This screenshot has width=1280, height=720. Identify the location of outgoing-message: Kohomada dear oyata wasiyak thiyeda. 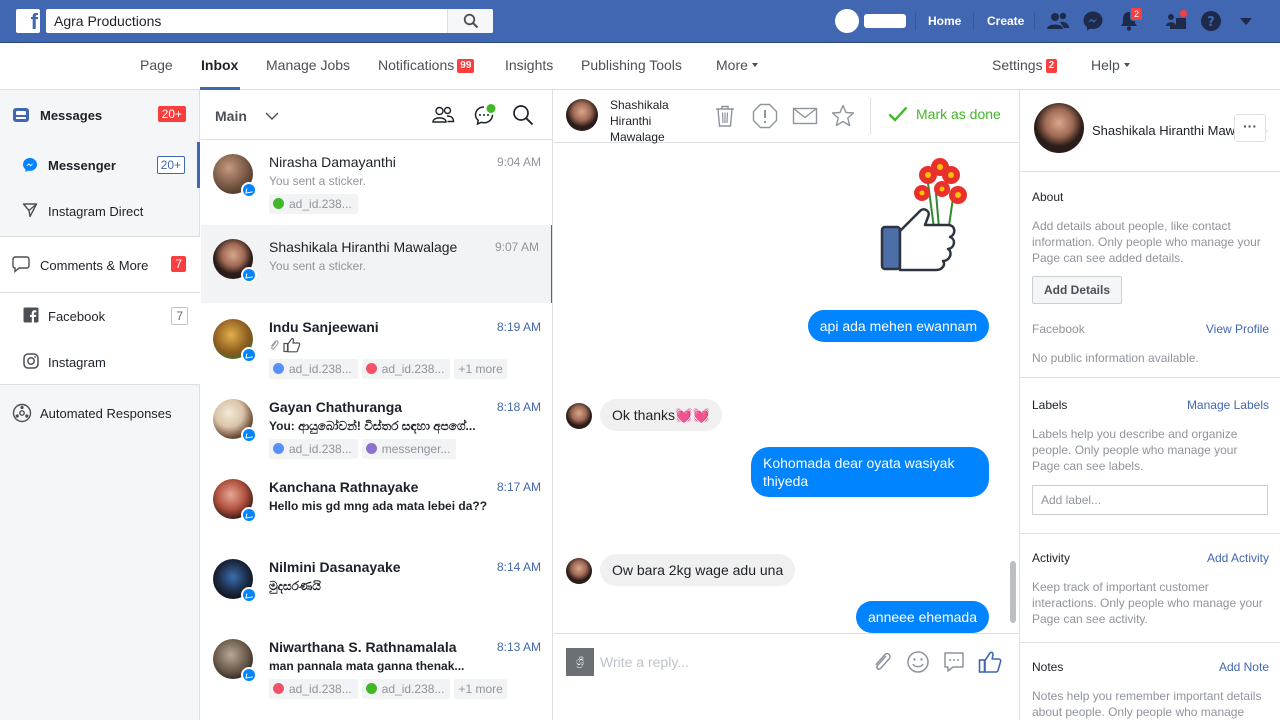
(870, 472).